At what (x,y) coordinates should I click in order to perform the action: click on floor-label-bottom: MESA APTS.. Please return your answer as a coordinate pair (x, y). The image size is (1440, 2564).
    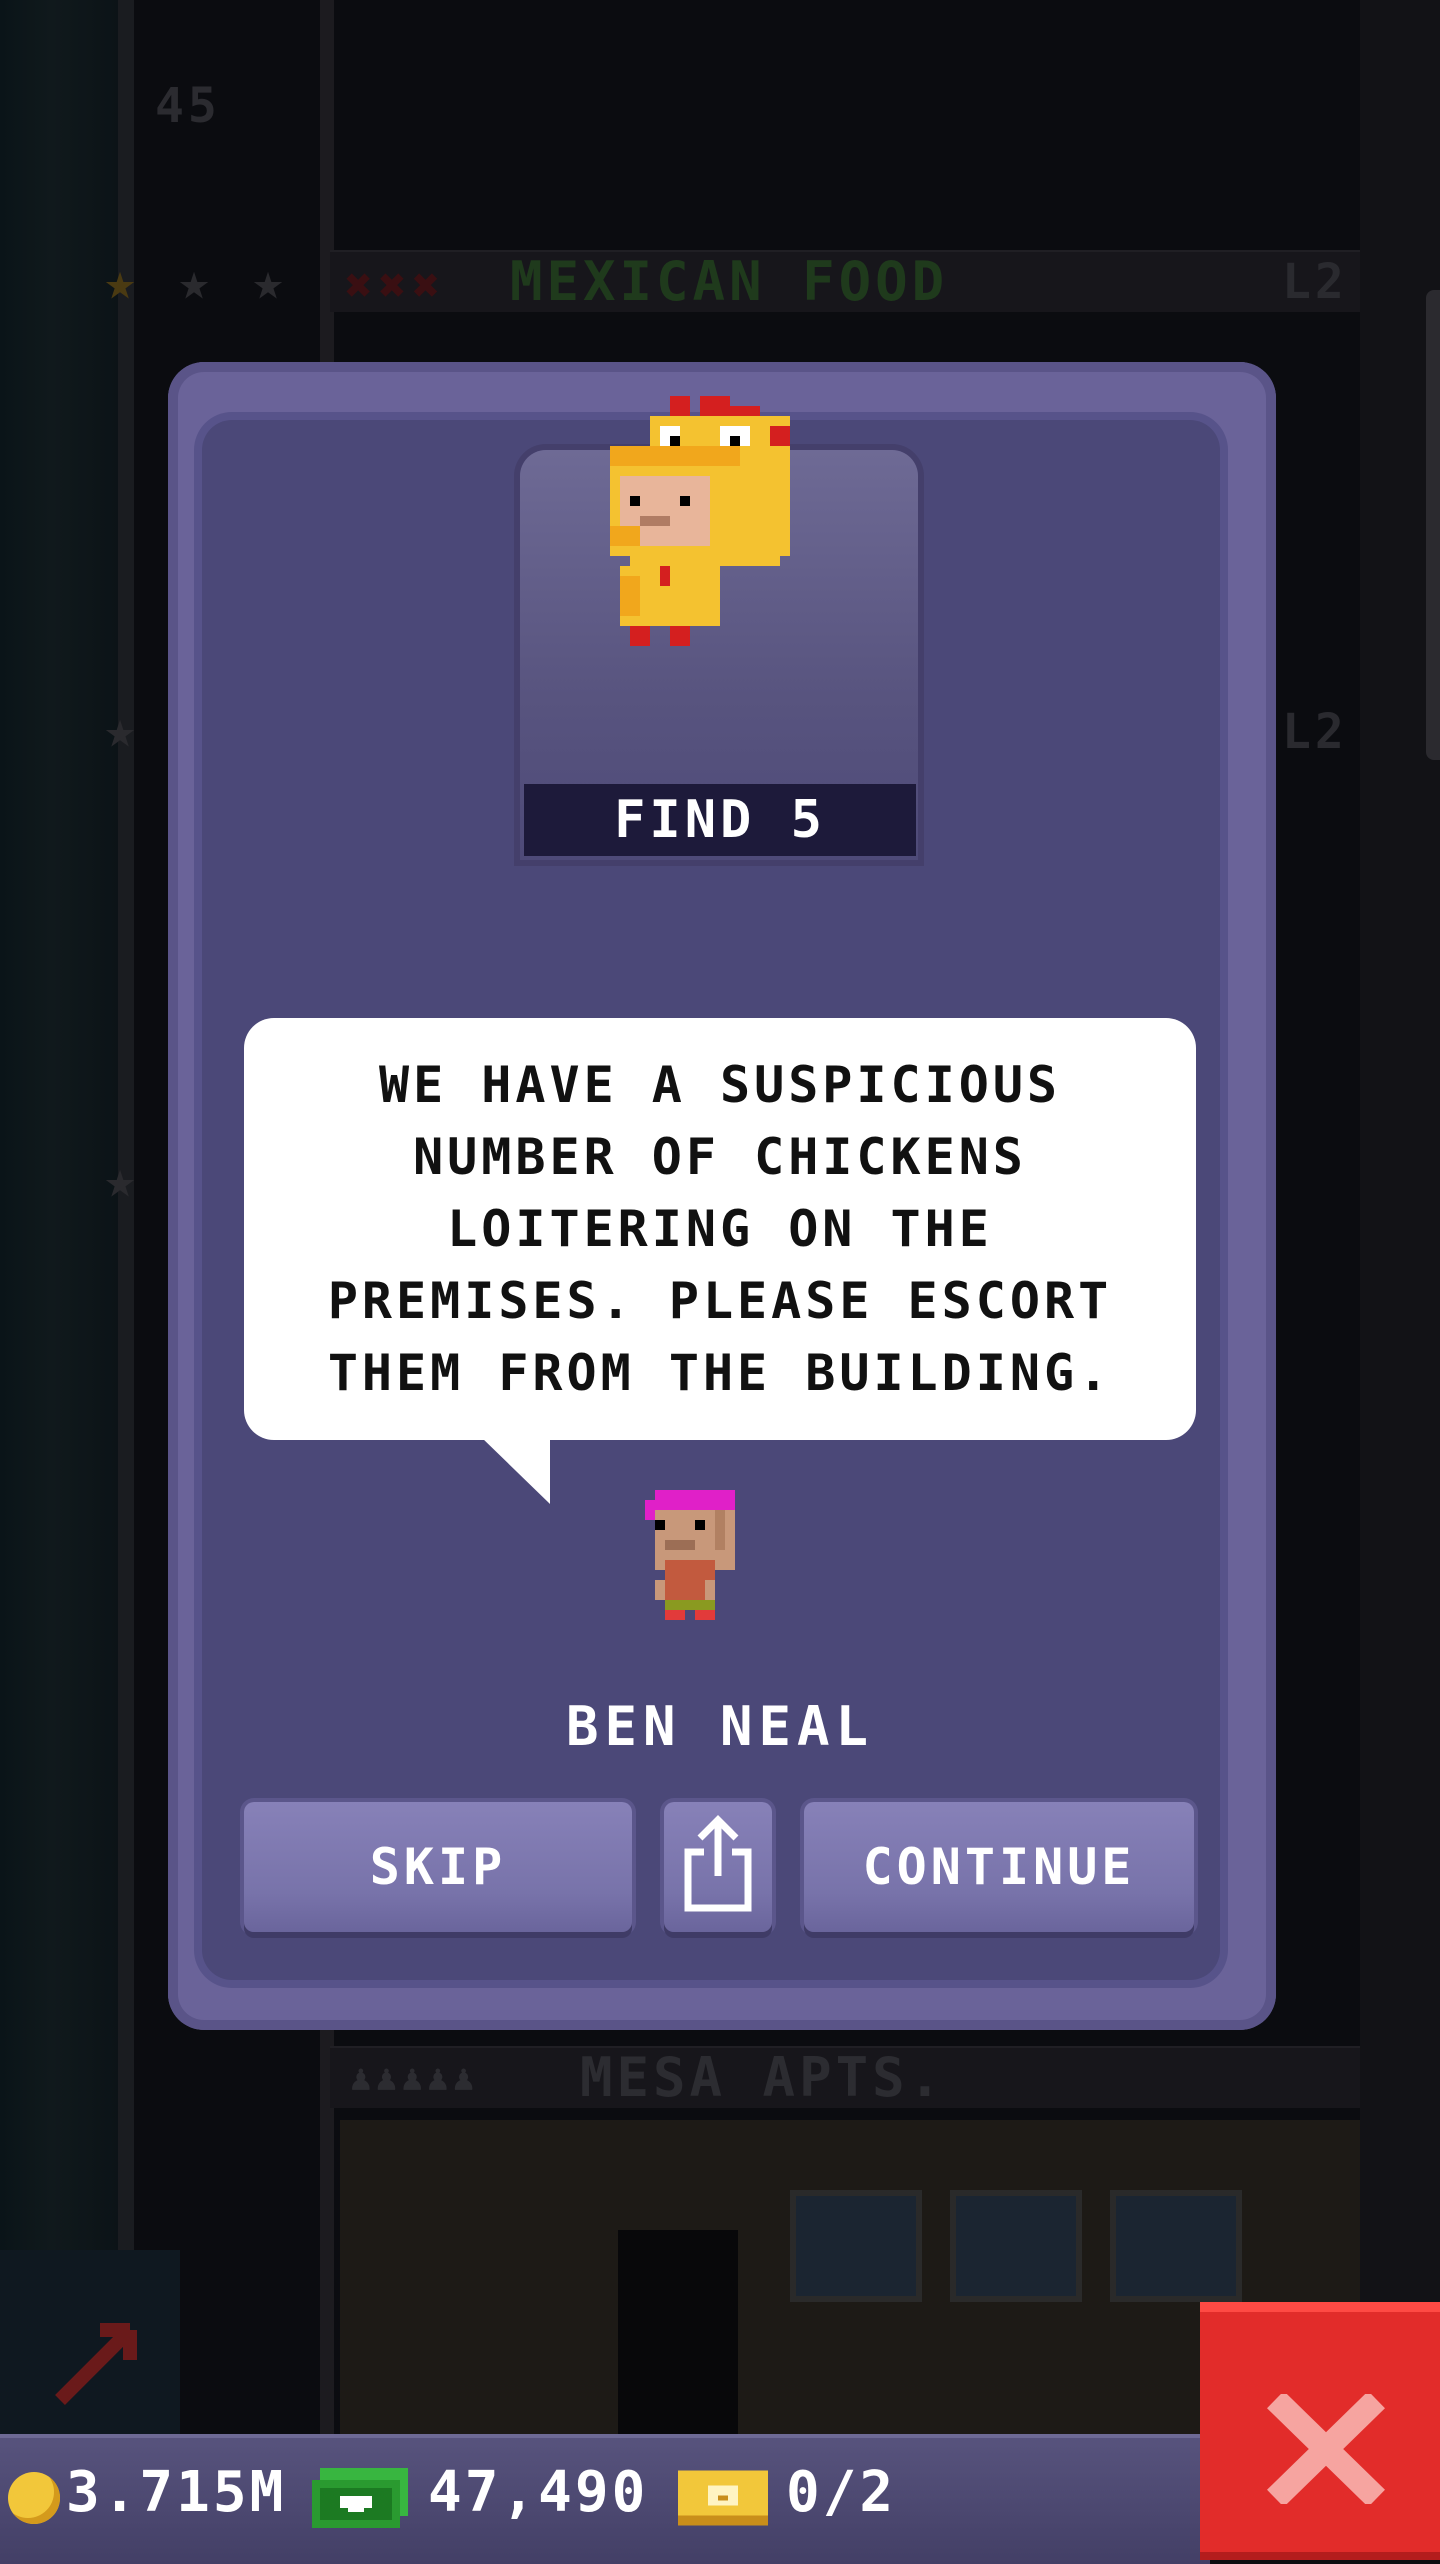
    Looking at the image, I should click on (763, 2077).